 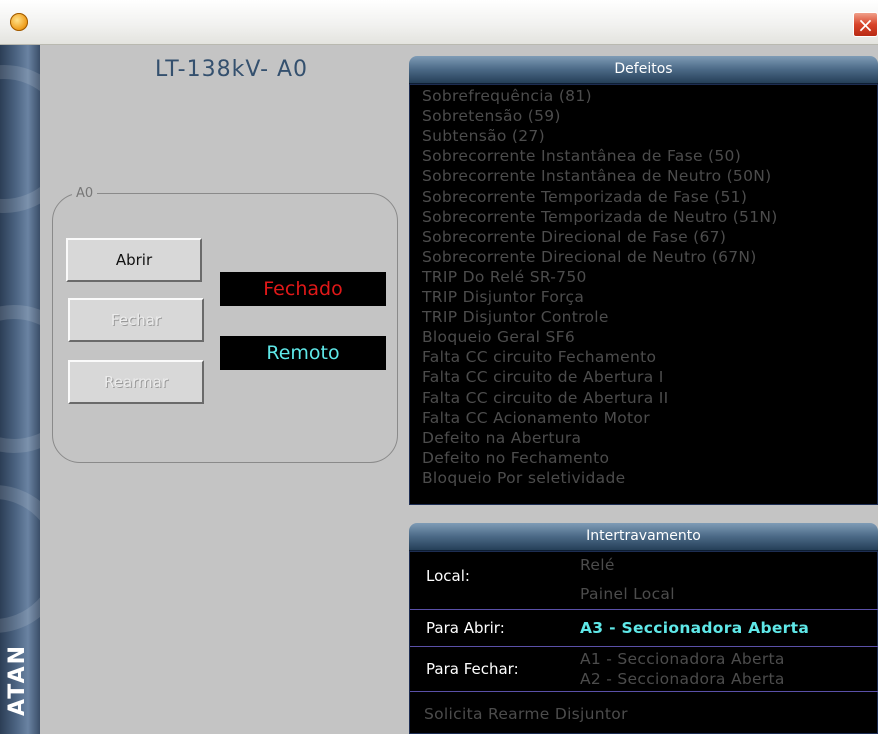 I want to click on group-label: A0, so click(x=85, y=193).